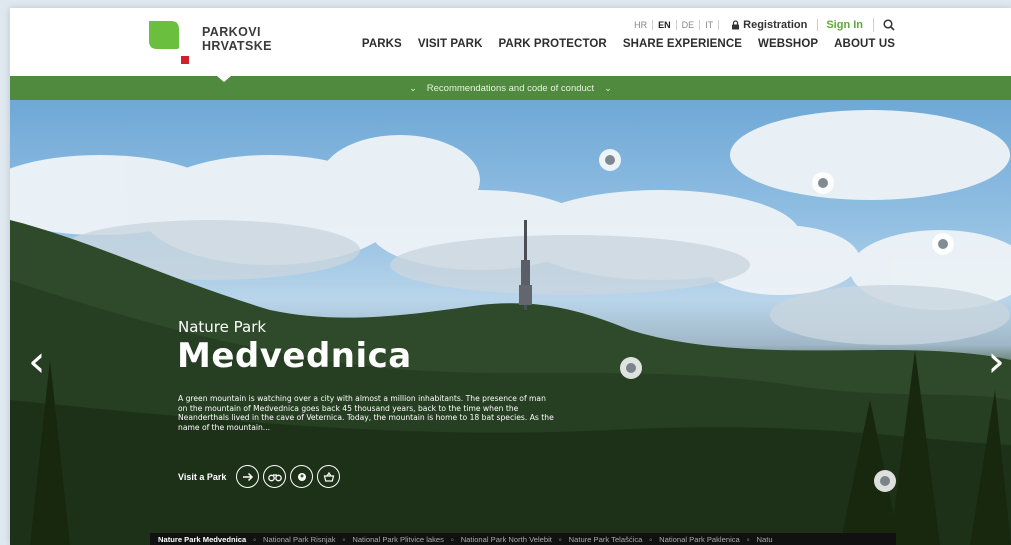  Describe the element at coordinates (299, 539) in the screenshot. I see `carousel-item-risnjak: National Park Risnjak` at that location.